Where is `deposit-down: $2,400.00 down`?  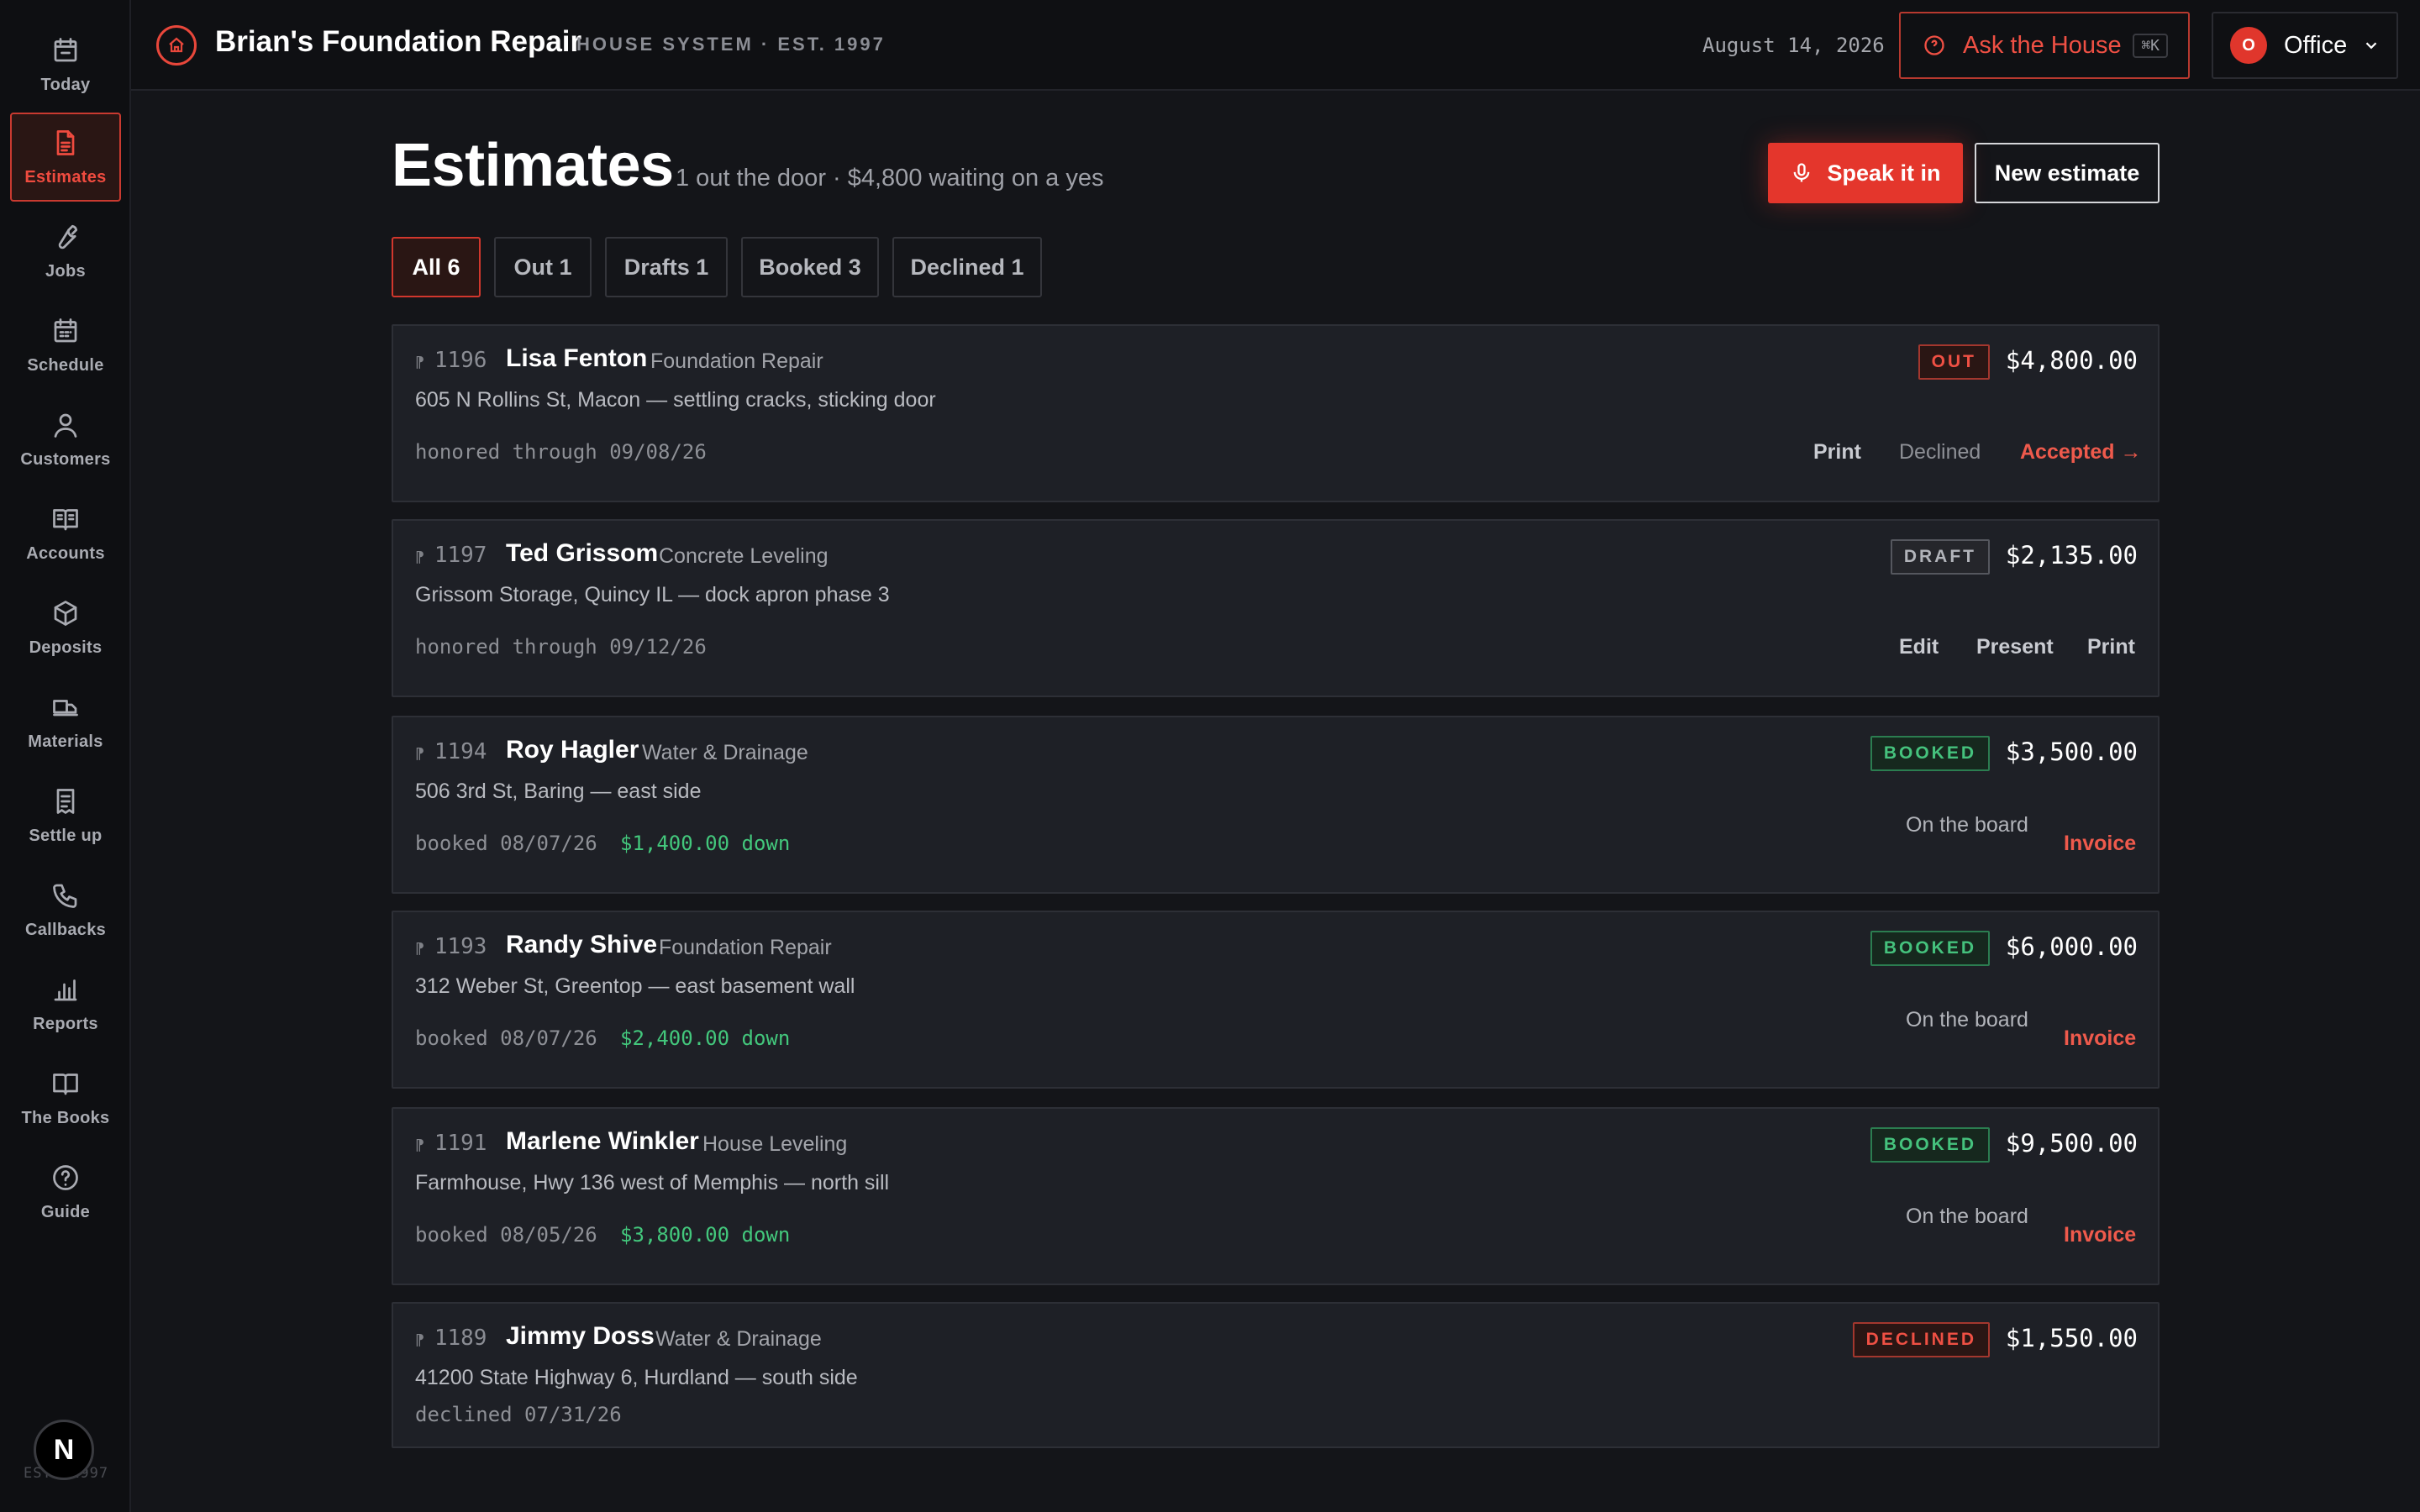
deposit-down: $2,400.00 down is located at coordinates (705, 1038).